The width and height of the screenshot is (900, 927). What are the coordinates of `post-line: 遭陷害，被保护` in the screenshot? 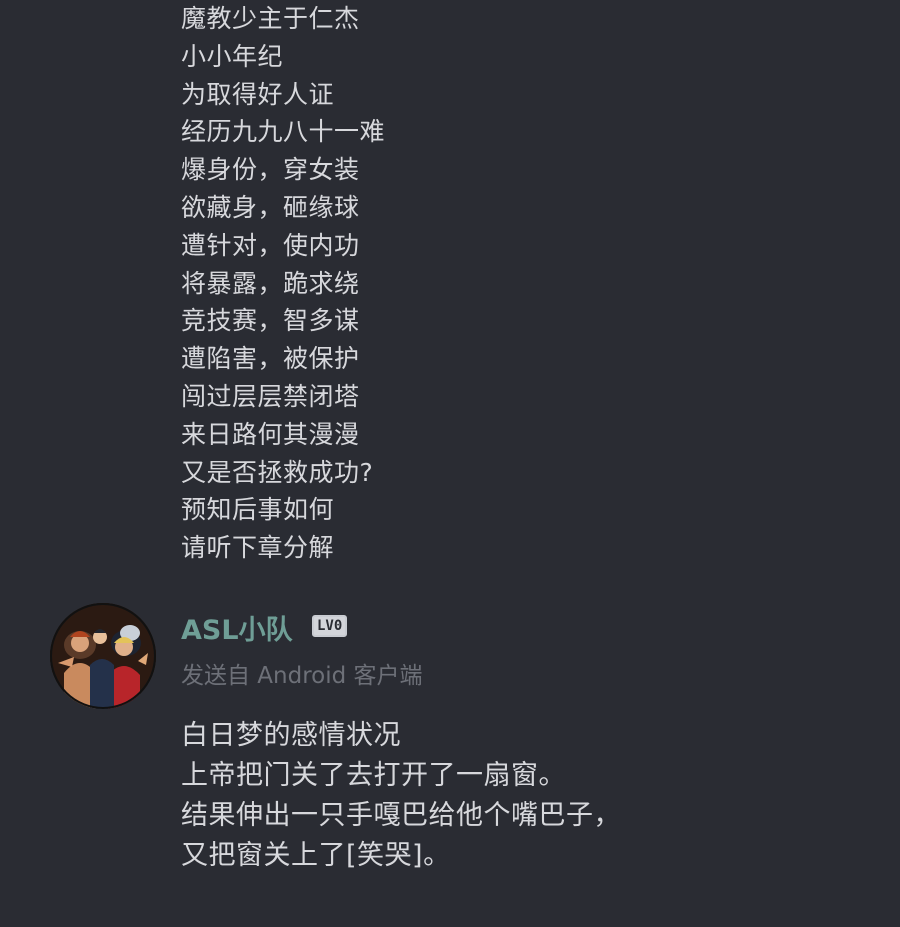 It's located at (270, 359).